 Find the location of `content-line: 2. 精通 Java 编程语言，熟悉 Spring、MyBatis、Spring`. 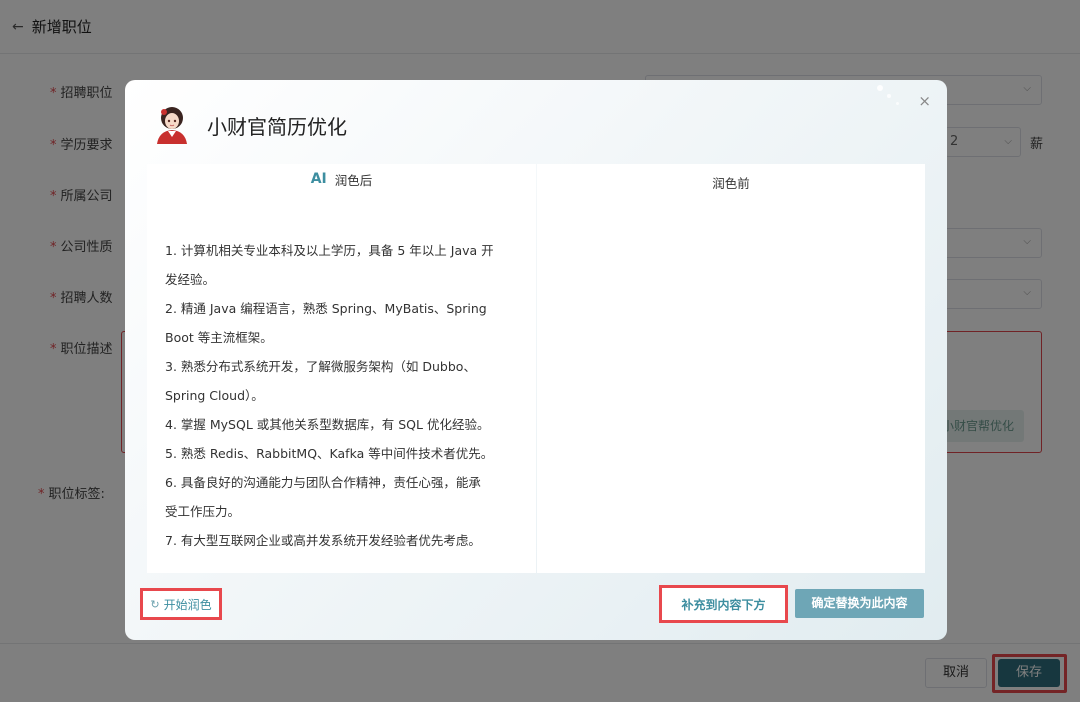

content-line: 2. 精通 Java 编程语言，熟悉 Spring、MyBatis、Spring is located at coordinates (326, 308).